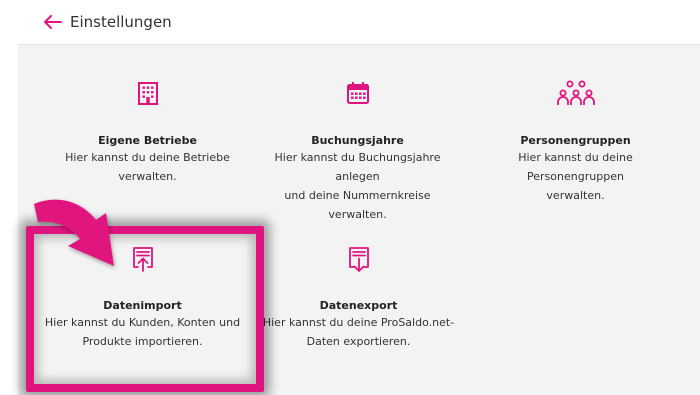 The height and width of the screenshot is (395, 700). I want to click on tile-description-line2: und deine Nummernkreise verwalten., so click(357, 205).